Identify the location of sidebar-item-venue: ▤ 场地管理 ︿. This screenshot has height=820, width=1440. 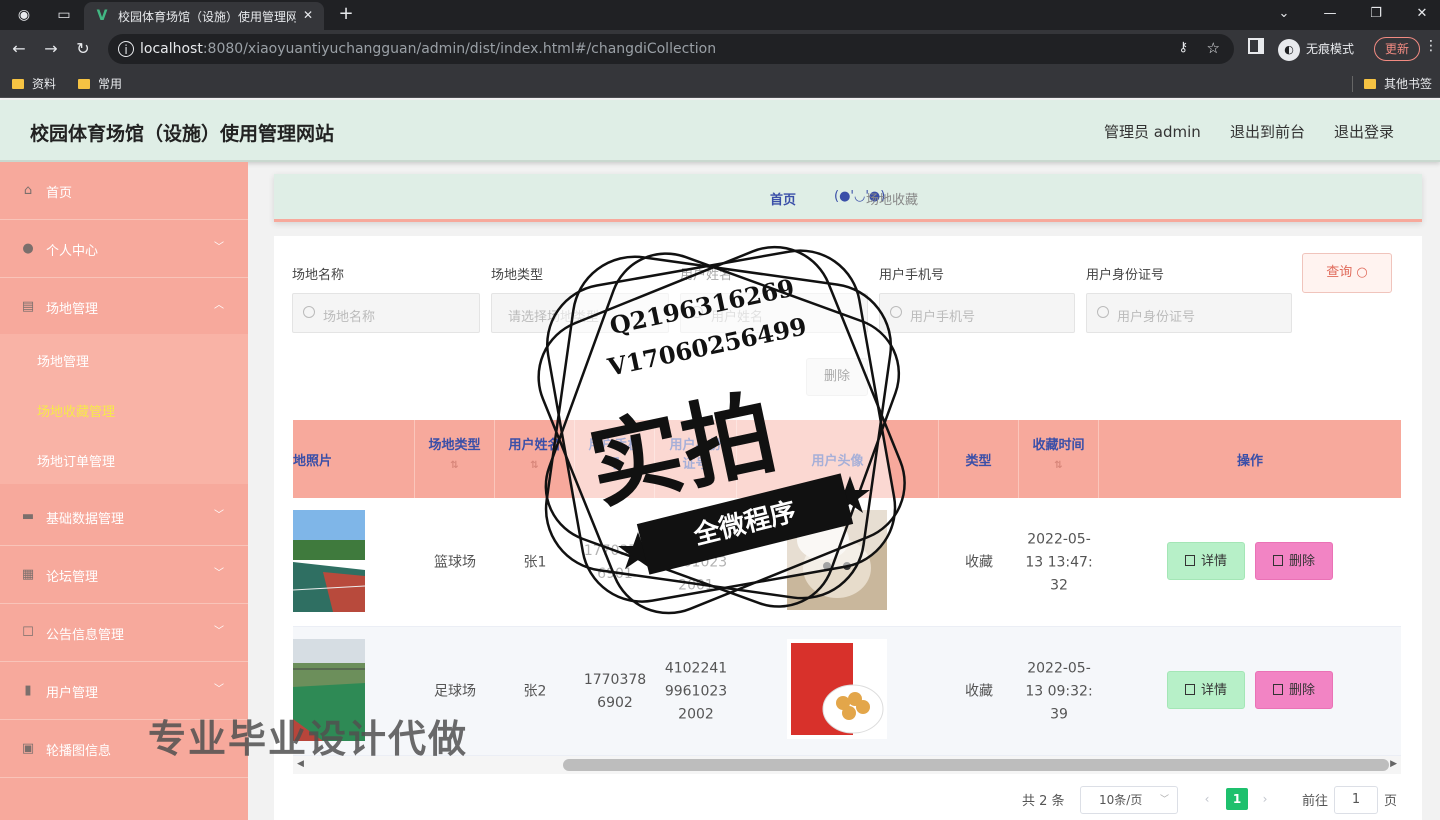
(124, 307).